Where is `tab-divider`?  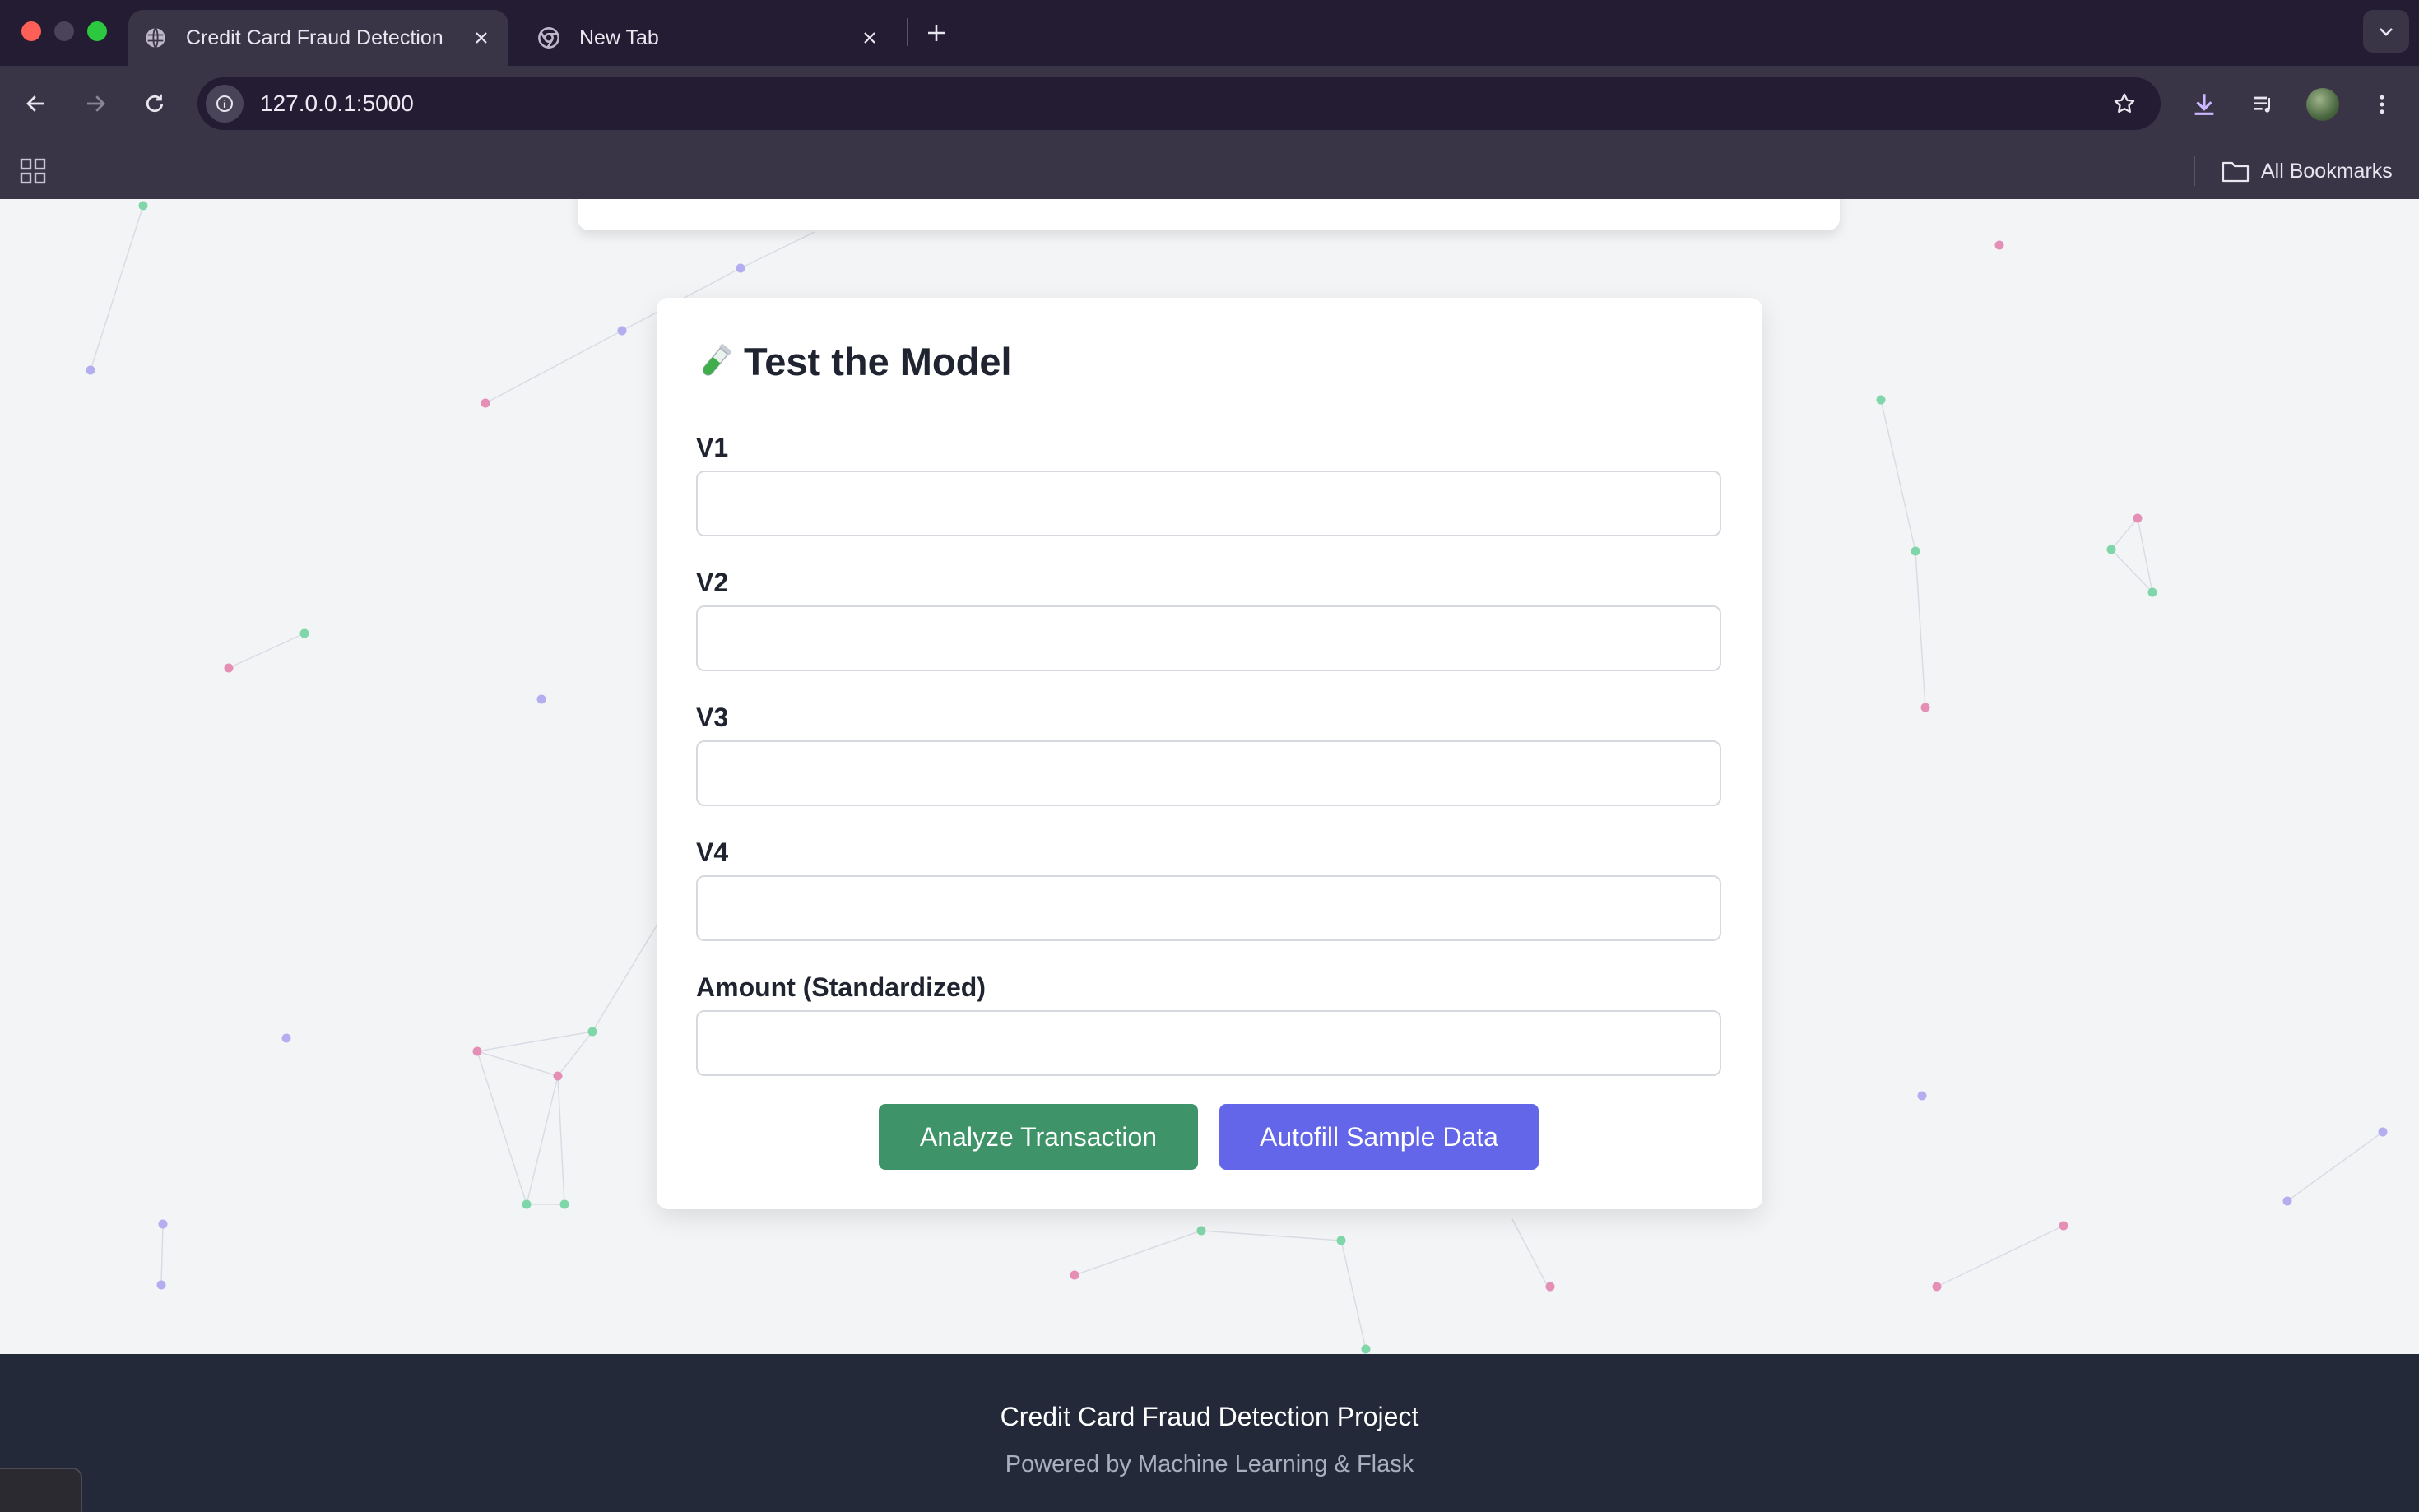
tab-divider is located at coordinates (908, 32).